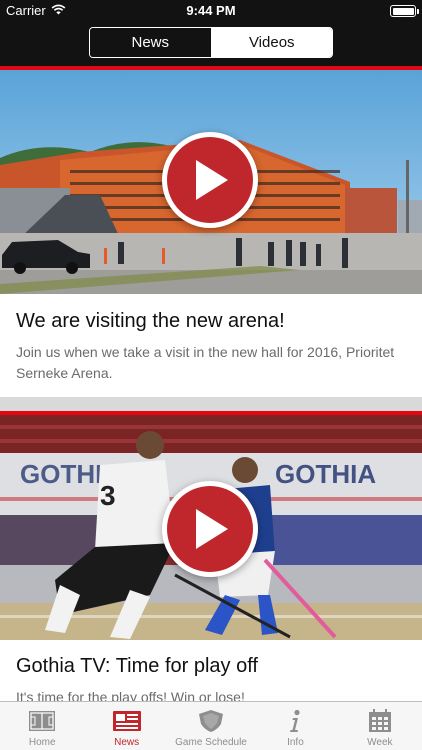  I want to click on segment-news: News, so click(151, 42).